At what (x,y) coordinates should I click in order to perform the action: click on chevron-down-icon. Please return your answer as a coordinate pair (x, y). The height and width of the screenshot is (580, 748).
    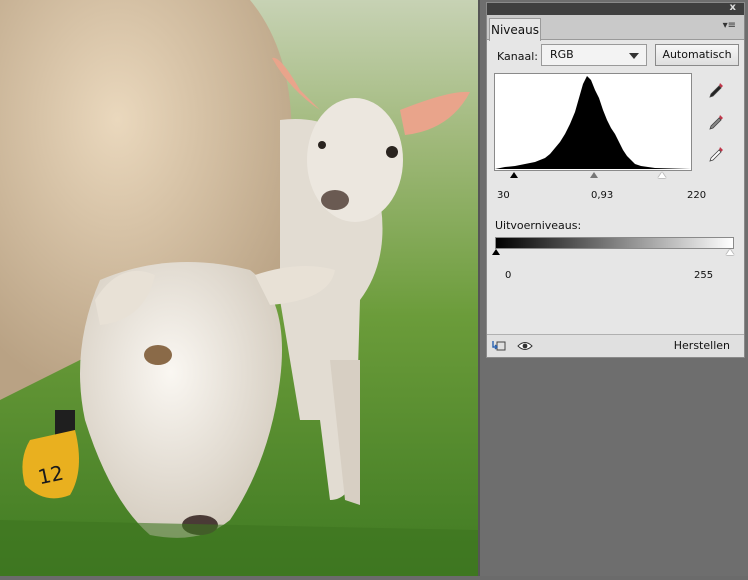
    Looking at the image, I should click on (634, 56).